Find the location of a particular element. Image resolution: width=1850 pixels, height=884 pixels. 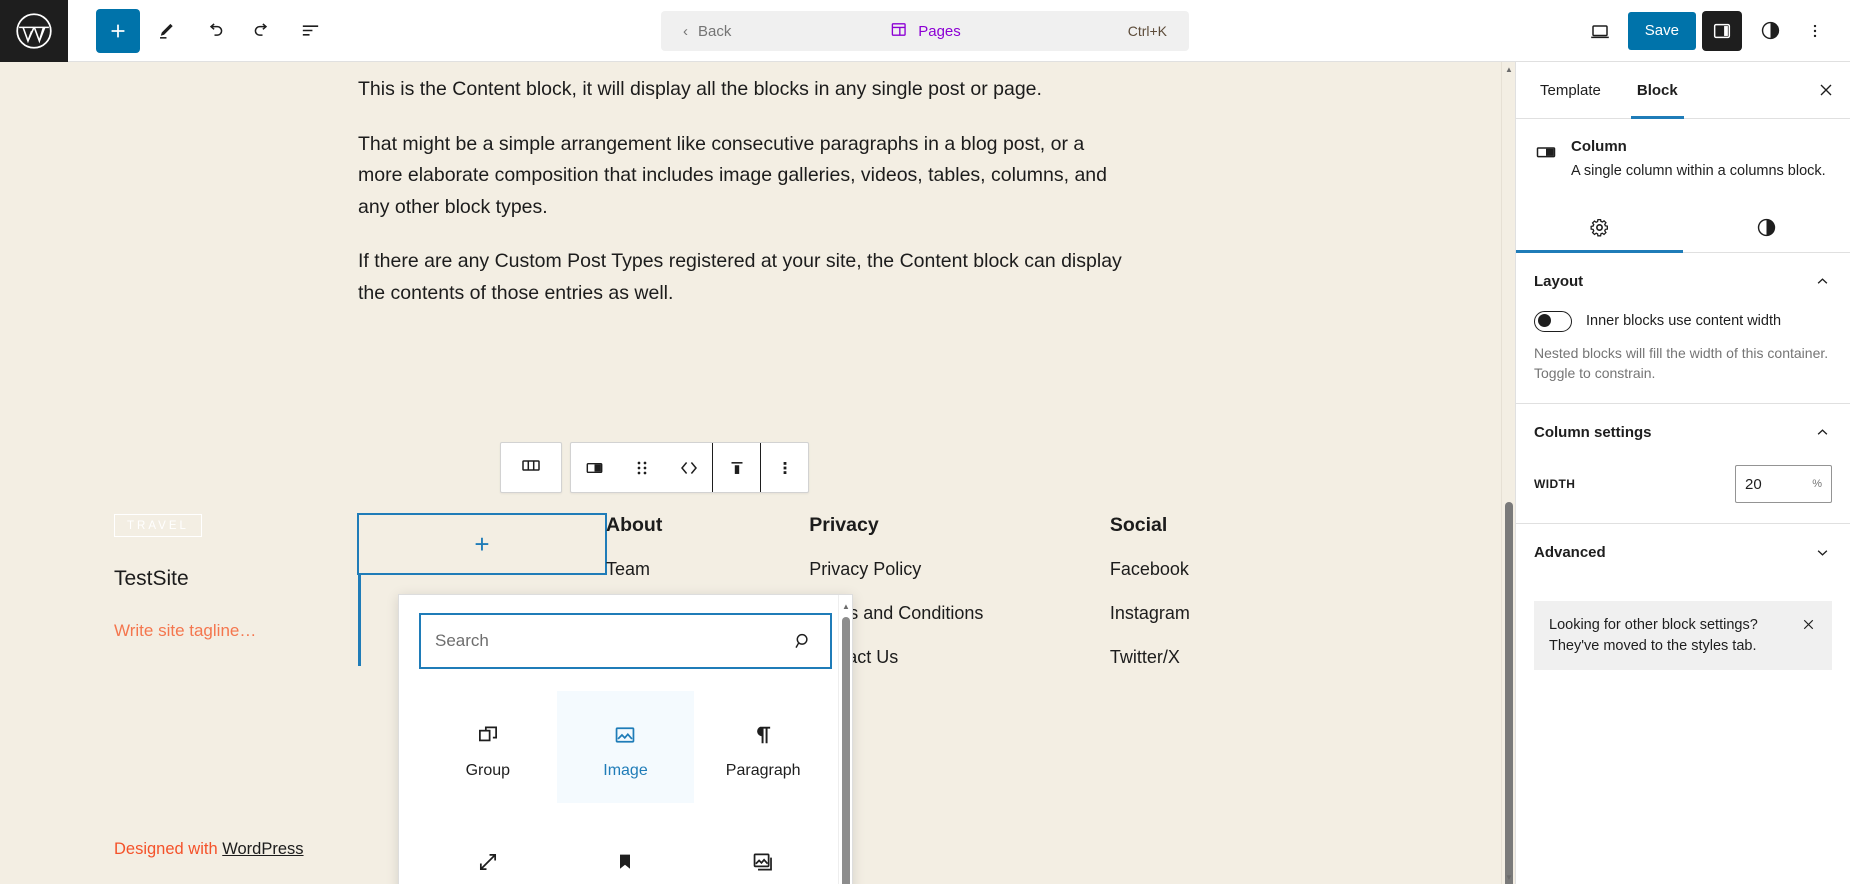

inserter-search-row is located at coordinates (625, 632).